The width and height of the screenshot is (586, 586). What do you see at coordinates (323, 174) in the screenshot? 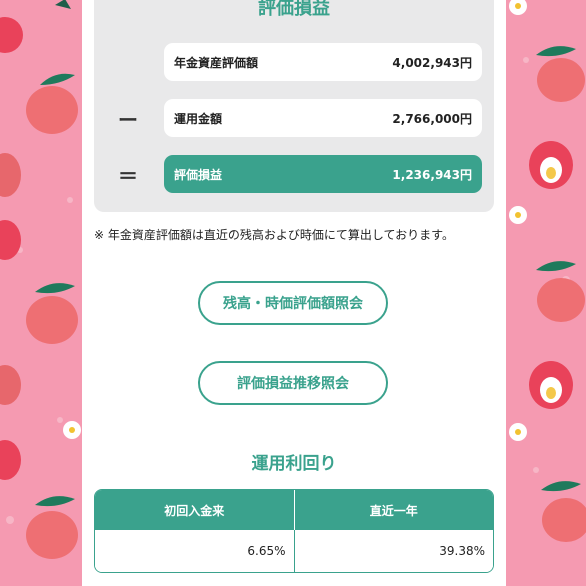
I see `row-valuation-gain: 評価損益 1,236,943円` at bounding box center [323, 174].